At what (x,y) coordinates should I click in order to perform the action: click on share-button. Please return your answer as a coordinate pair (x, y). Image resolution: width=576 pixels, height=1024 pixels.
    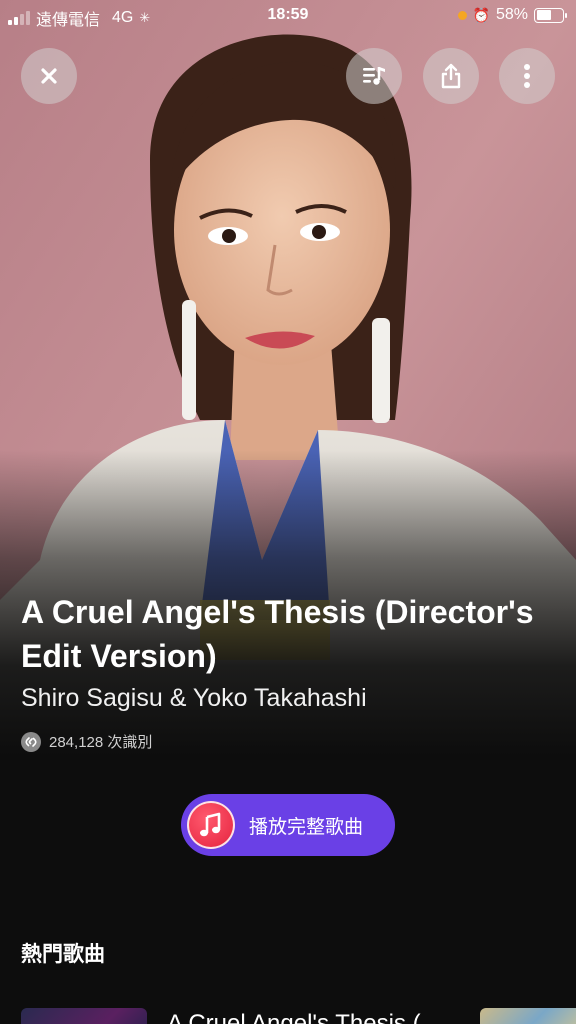
    Looking at the image, I should click on (451, 76).